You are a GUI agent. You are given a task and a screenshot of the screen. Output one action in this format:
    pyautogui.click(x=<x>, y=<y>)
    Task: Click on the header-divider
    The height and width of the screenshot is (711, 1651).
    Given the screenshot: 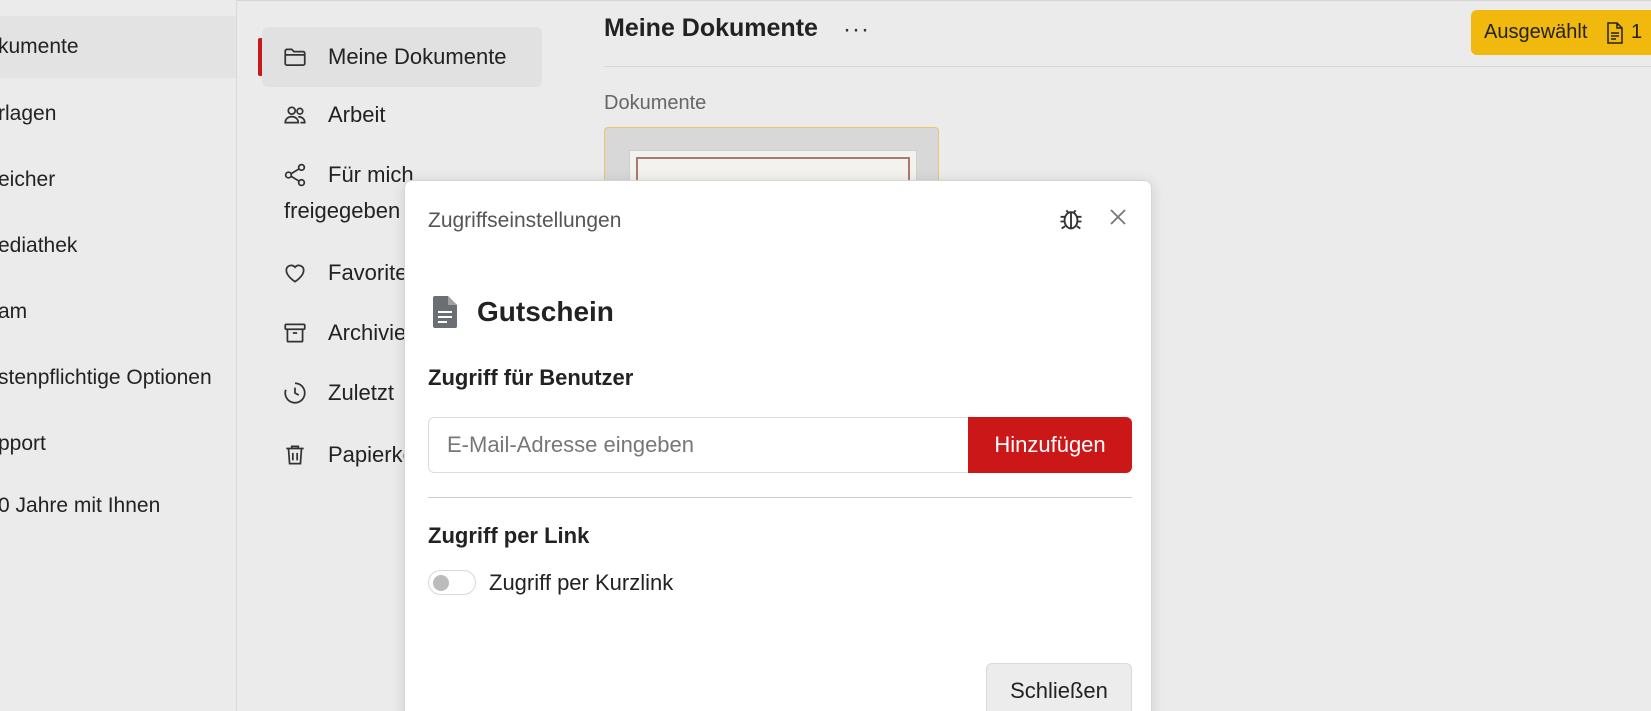 What is the action you would take?
    pyautogui.click(x=1127, y=66)
    